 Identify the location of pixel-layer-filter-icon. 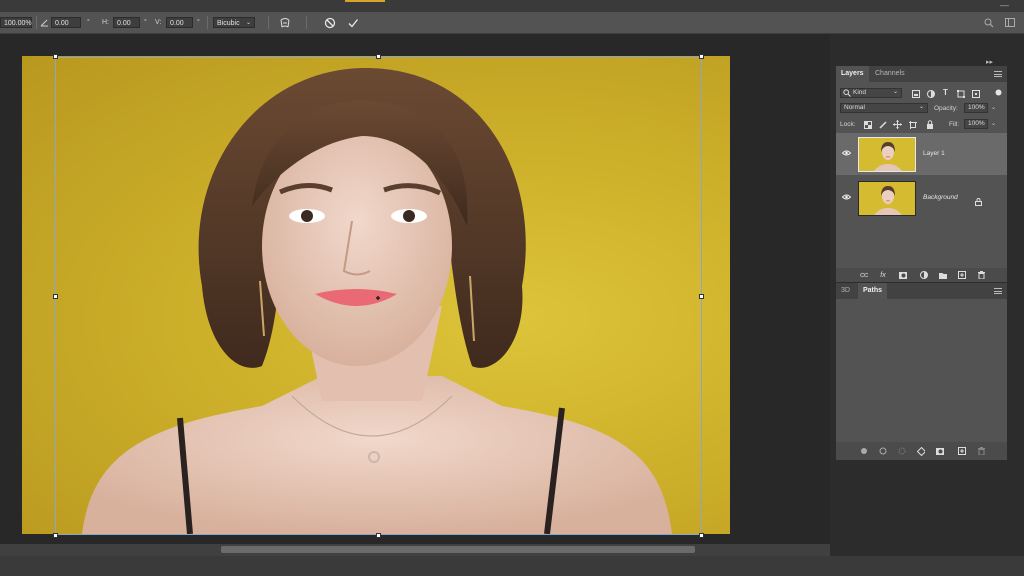
(915, 93).